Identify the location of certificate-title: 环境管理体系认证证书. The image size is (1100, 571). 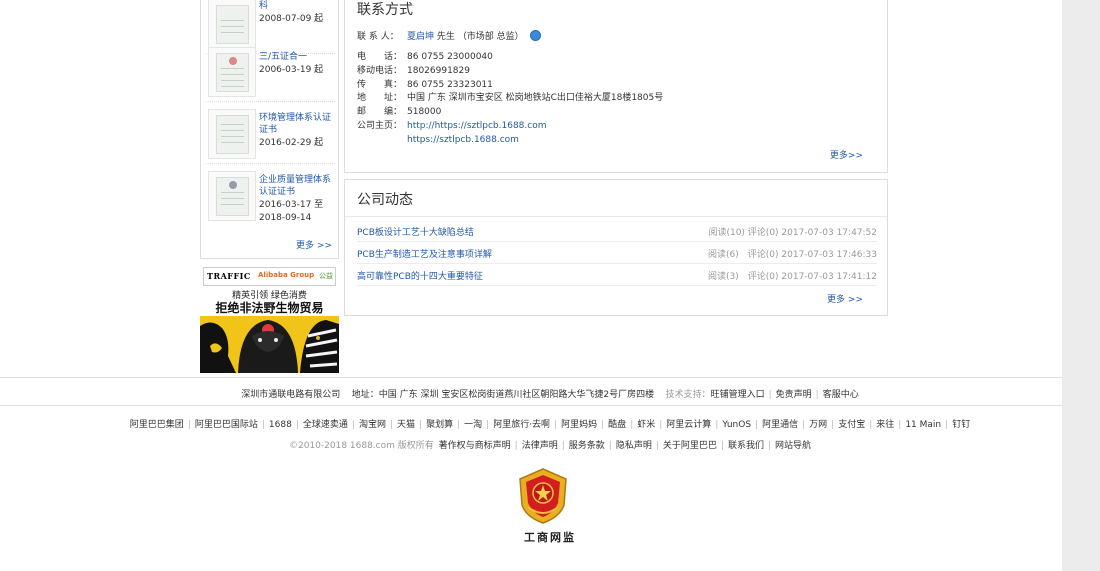
(296, 124).